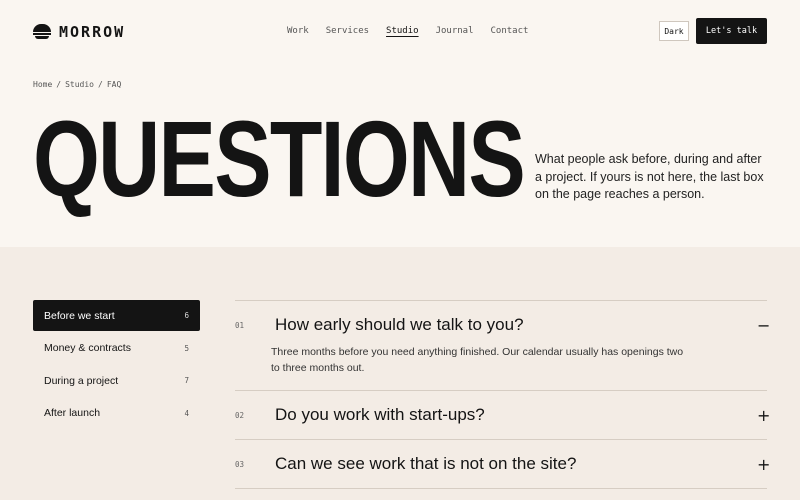  What do you see at coordinates (426, 463) in the screenshot?
I see `question-text: Can we see work that is not on the site?` at bounding box center [426, 463].